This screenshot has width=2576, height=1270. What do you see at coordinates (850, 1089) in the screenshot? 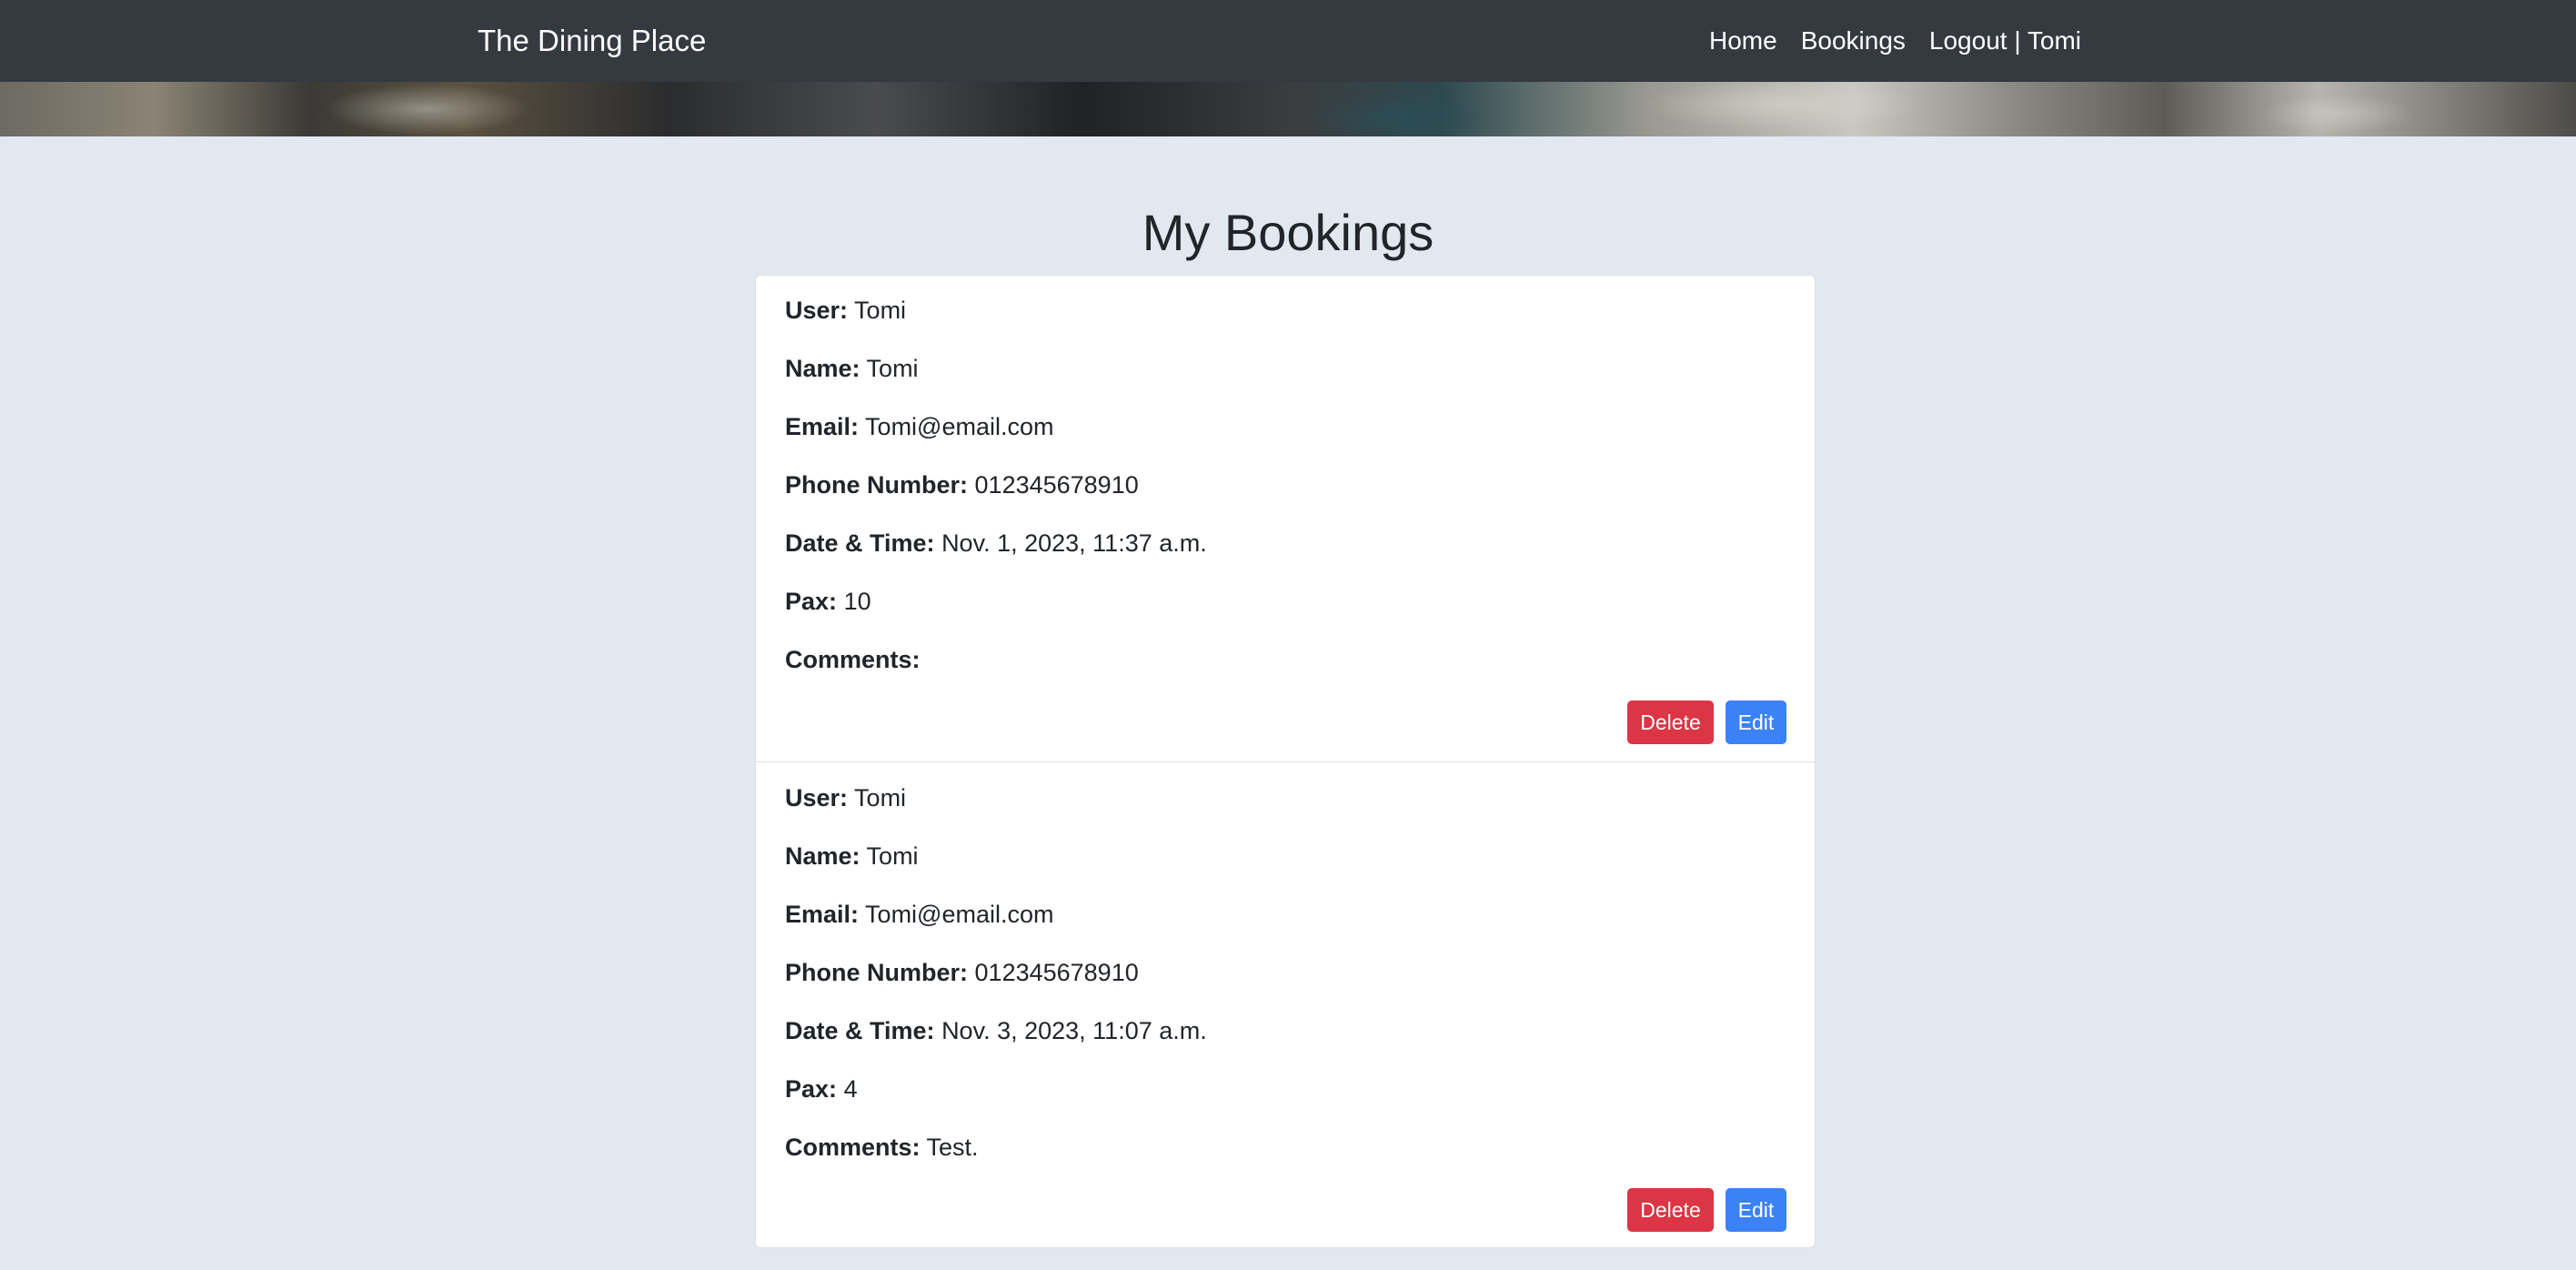
I see `booking-pax-value: 4` at bounding box center [850, 1089].